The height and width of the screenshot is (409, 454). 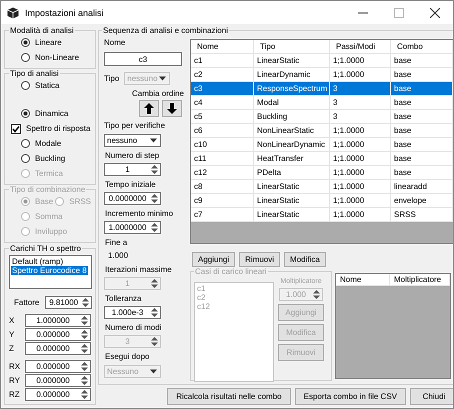 What do you see at coordinates (322, 145) in the screenshot?
I see `table-row: c10 NonLinearDynamic 1;1.0000 base` at bounding box center [322, 145].